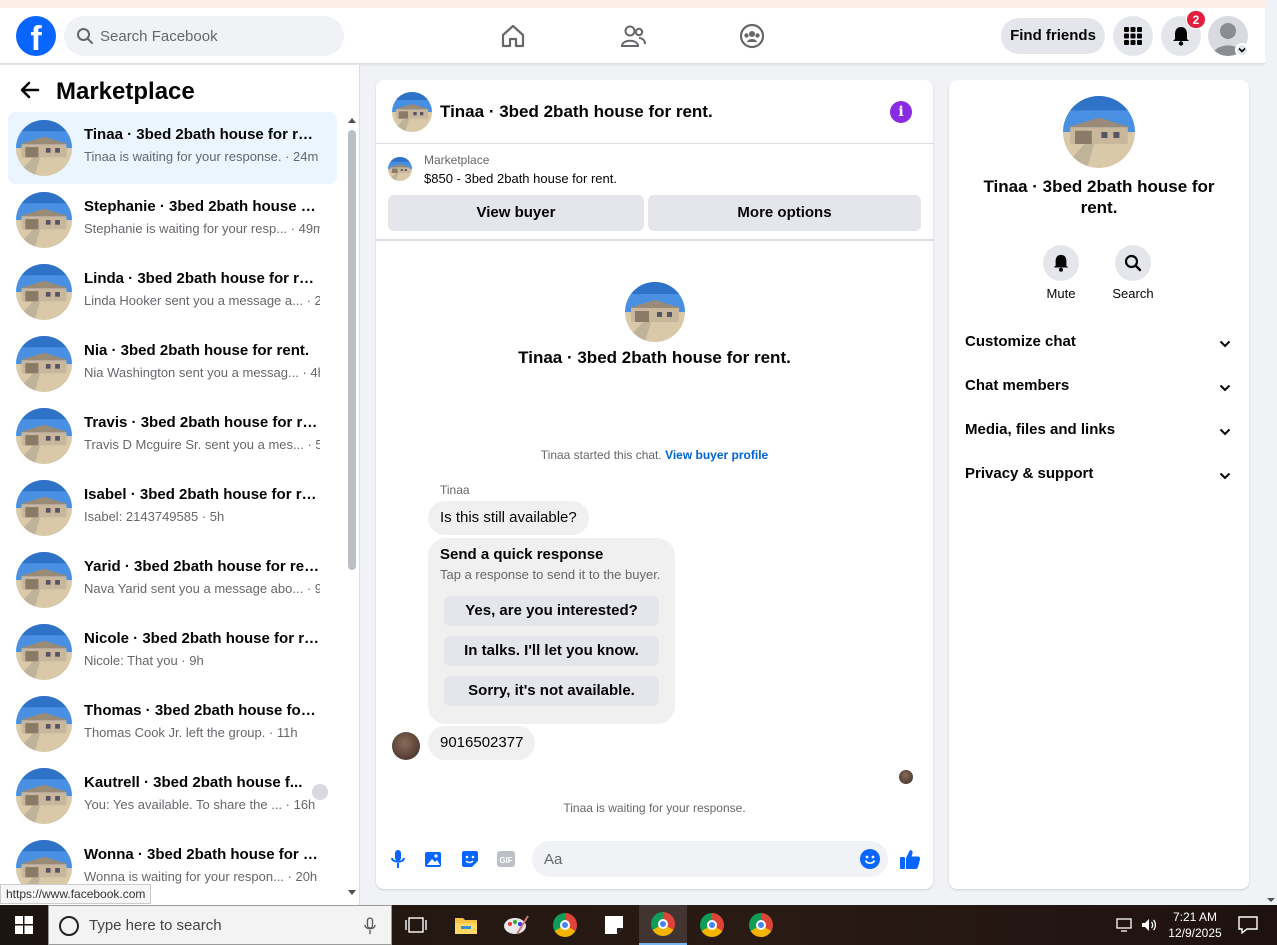  What do you see at coordinates (1248, 927) in the screenshot?
I see `action-center-icon` at bounding box center [1248, 927].